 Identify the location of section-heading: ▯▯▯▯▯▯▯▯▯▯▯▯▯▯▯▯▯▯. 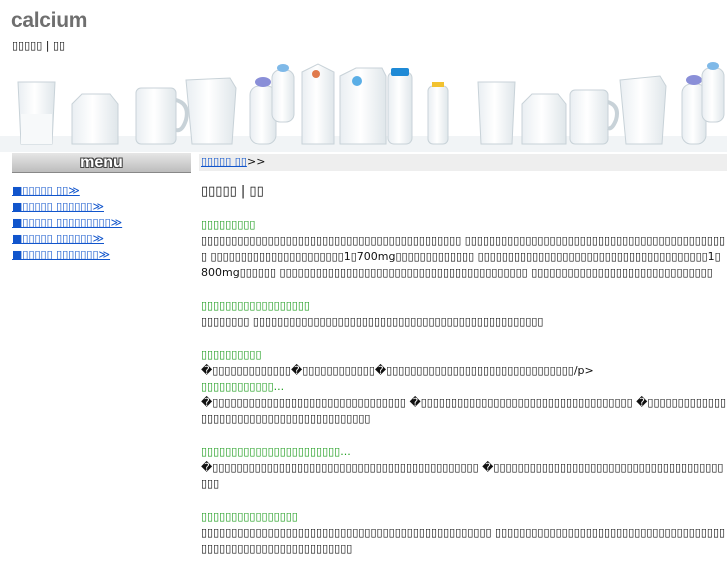
(255, 305).